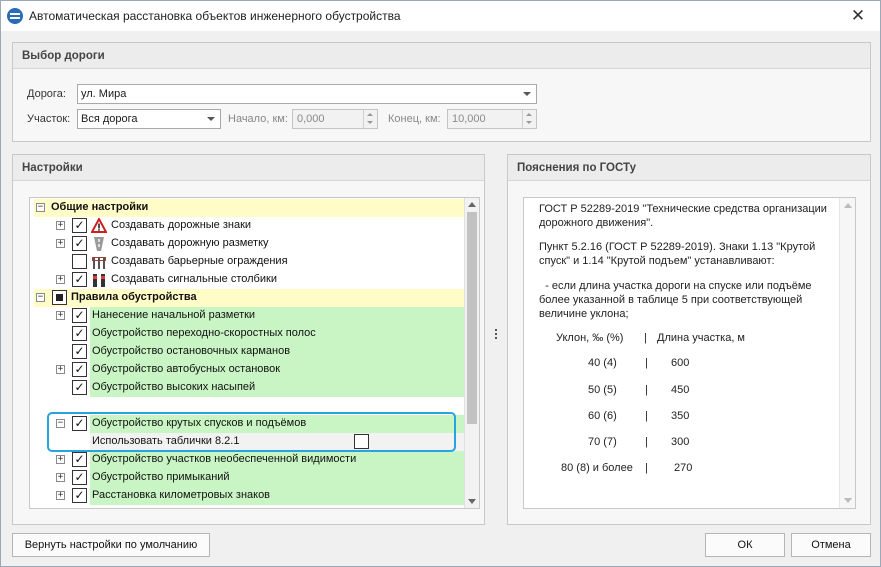  Describe the element at coordinates (248, 168) in the screenshot. I see `settings-panel-header: Настройки` at that location.